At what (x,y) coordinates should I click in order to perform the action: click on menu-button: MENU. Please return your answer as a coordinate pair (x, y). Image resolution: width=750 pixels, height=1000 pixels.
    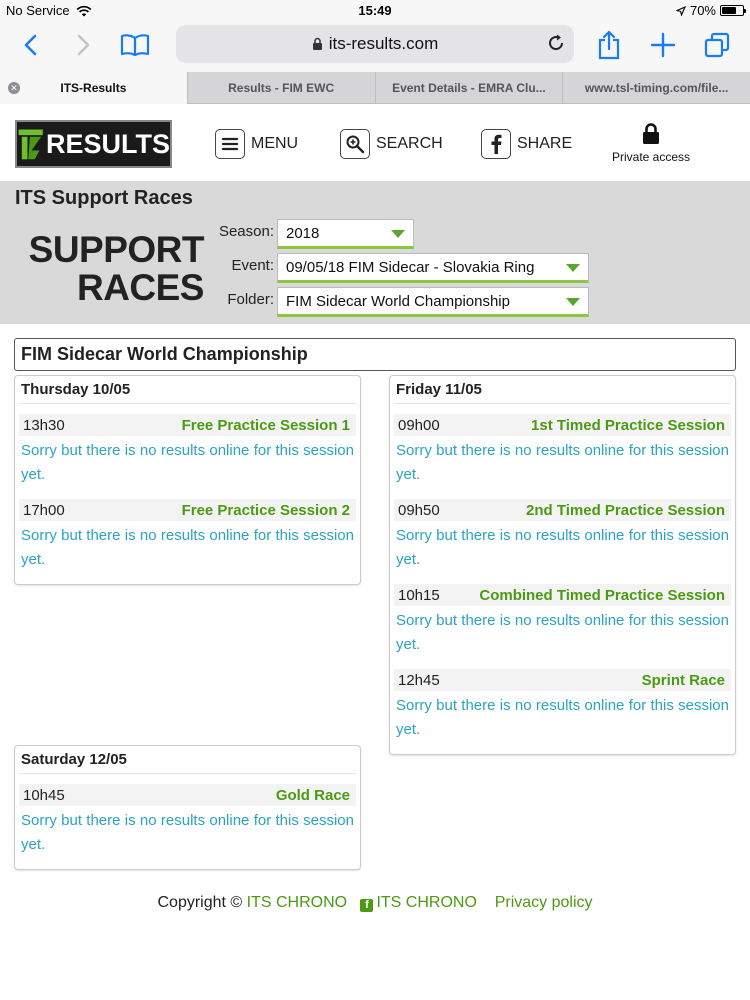
    Looking at the image, I should click on (256, 144).